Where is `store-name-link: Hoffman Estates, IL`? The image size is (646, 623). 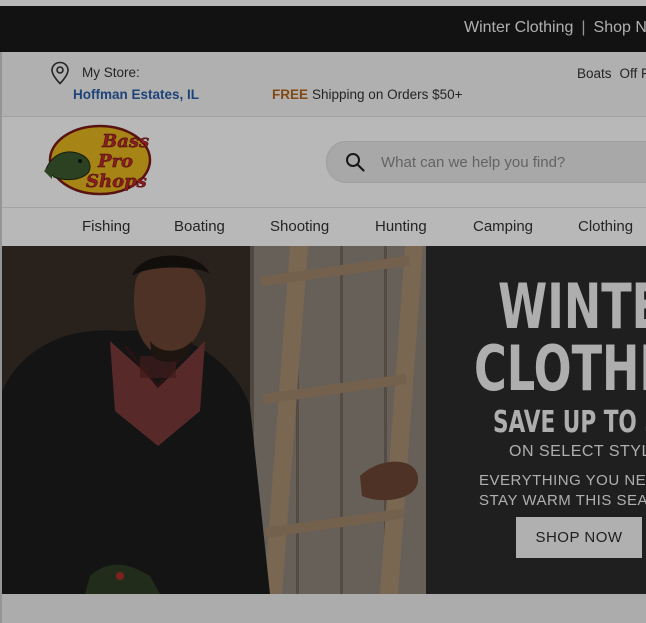
store-name-link: Hoffman Estates, IL is located at coordinates (136, 94).